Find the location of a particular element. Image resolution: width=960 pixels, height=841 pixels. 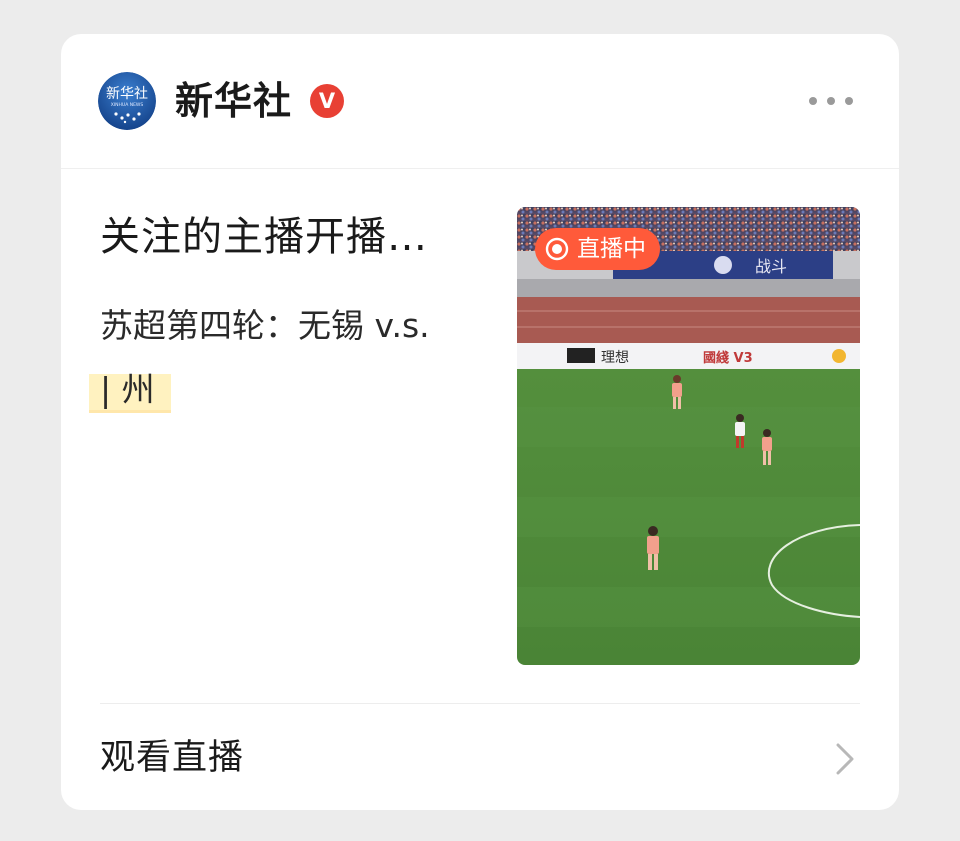

match-description: 苏超第四轮：无锡 v.s. is located at coordinates (267, 327).